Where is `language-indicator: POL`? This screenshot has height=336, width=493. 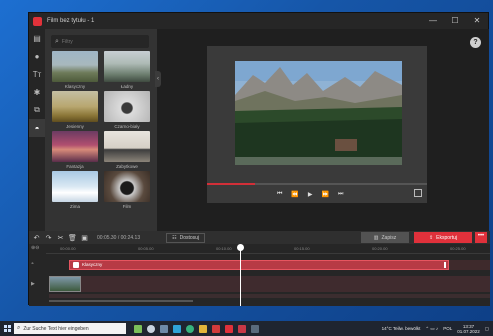
language-indicator: POL is located at coordinates (447, 328).